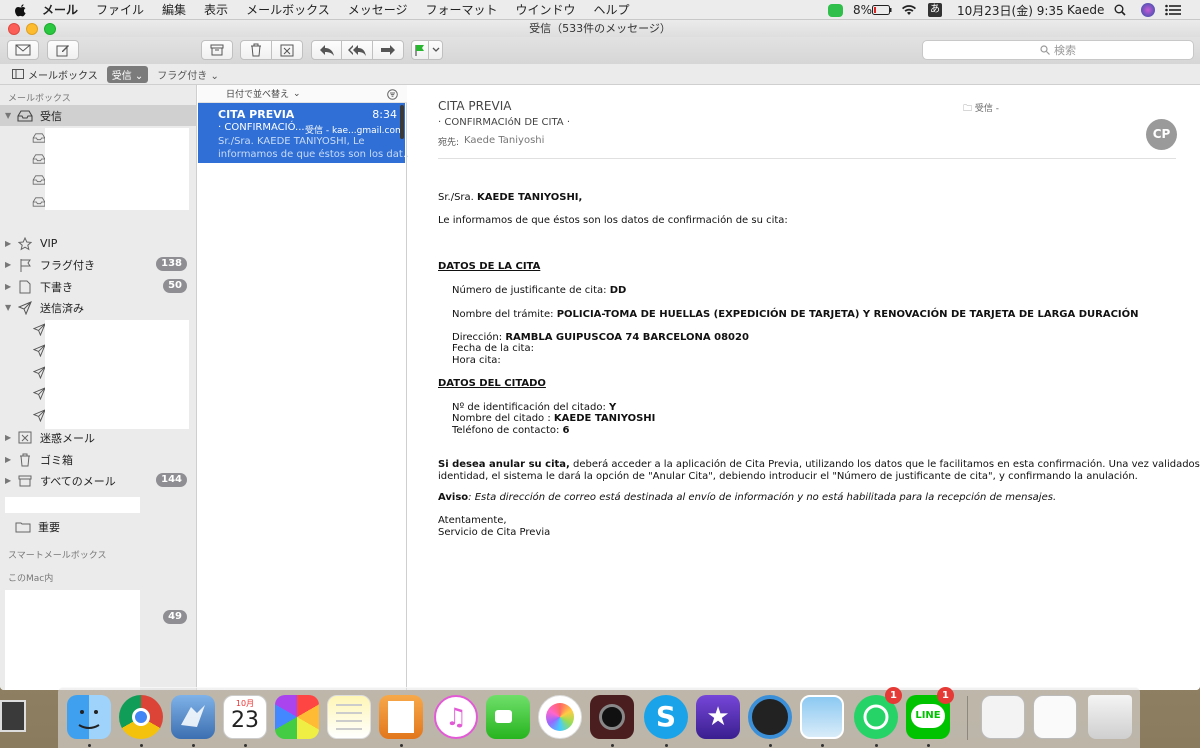 The image size is (1200, 748). I want to click on sidebar-item-trash: ▶ ゴミ箱, so click(98, 459).